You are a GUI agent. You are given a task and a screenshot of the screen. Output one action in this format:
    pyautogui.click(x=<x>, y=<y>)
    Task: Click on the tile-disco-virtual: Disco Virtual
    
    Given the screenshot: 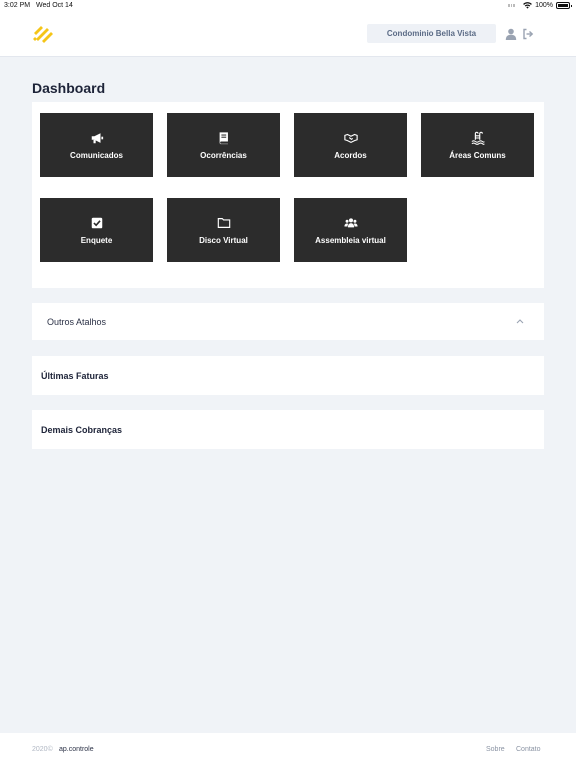 What is the action you would take?
    pyautogui.click(x=223, y=230)
    